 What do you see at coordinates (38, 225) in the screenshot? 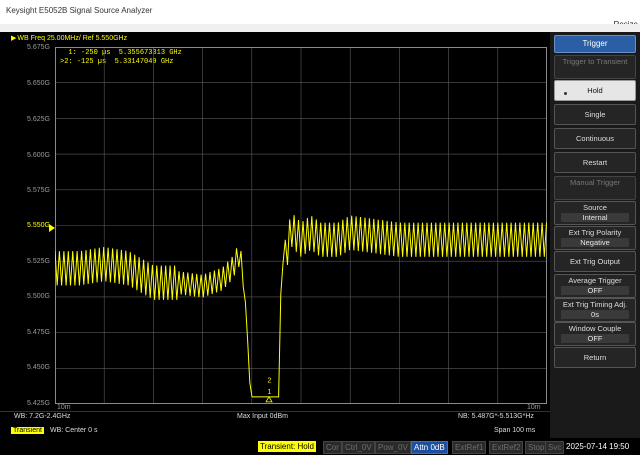
I see `y-tick-label-ref: 5.550G` at bounding box center [38, 225].